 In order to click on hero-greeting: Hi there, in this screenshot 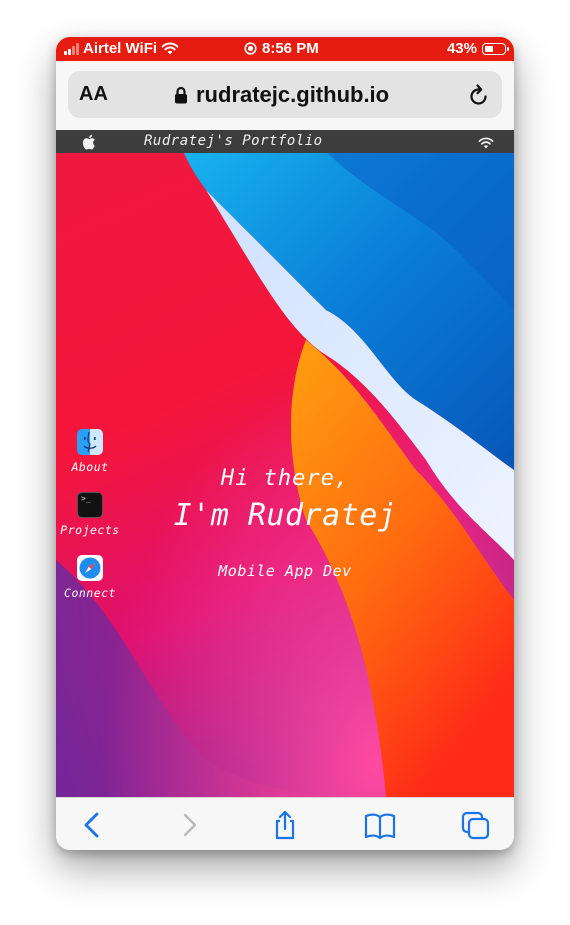, I will do `click(285, 478)`.